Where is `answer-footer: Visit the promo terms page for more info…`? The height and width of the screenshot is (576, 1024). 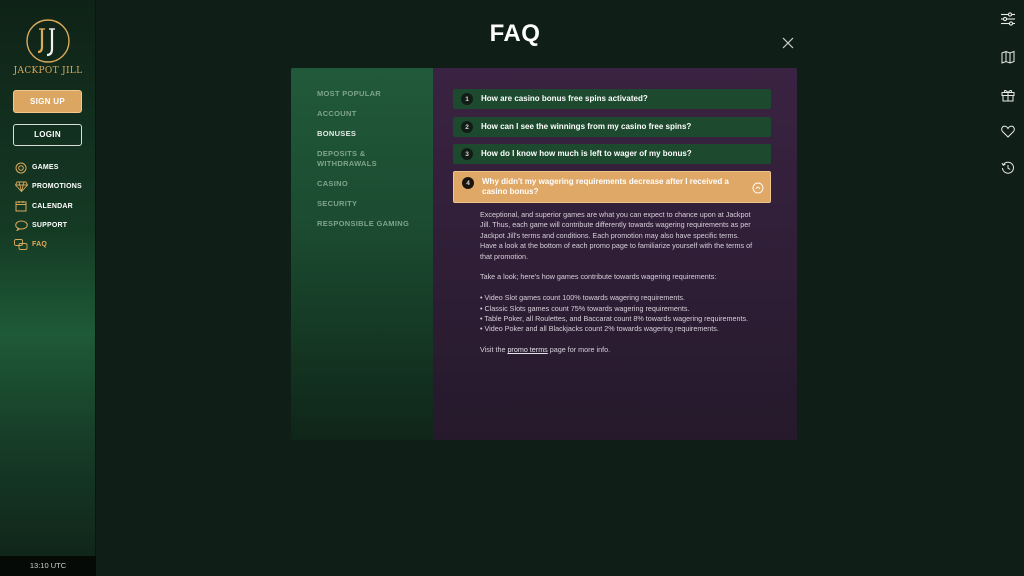 answer-footer: Visit the promo terms page for more info… is located at coordinates (617, 350).